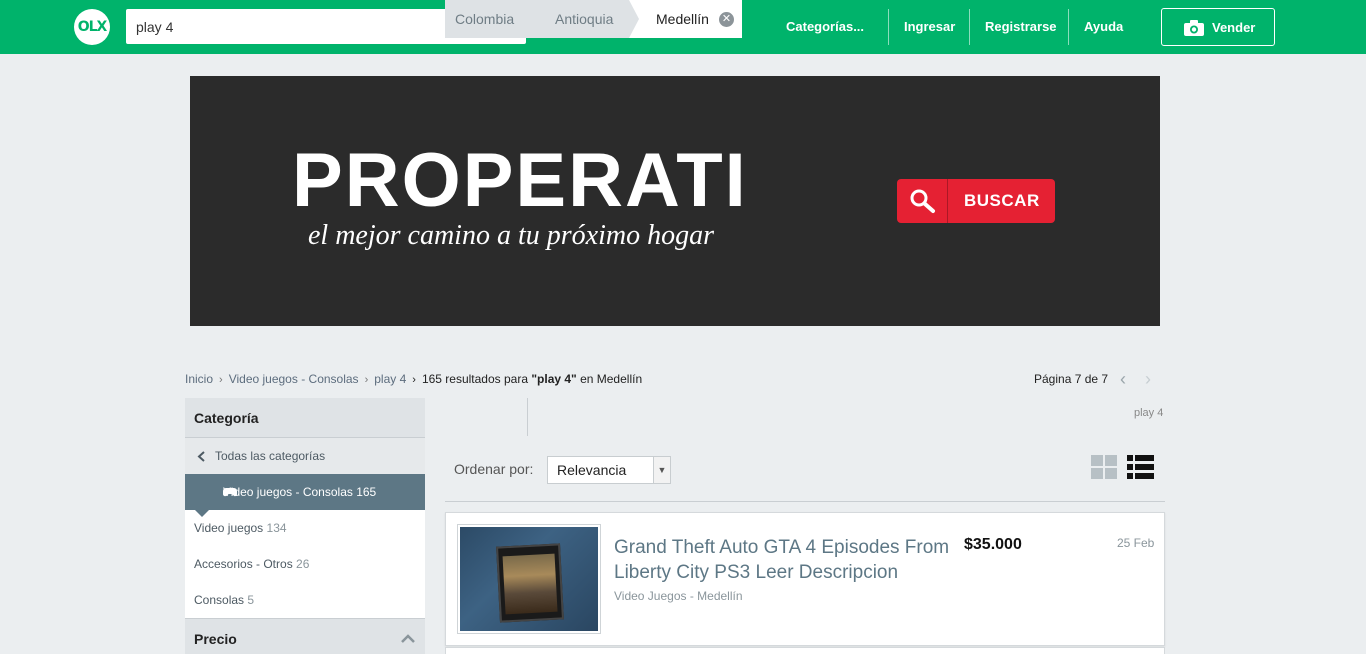  Describe the element at coordinates (929, 27) in the screenshot. I see `nav-login: Ingresar` at that location.